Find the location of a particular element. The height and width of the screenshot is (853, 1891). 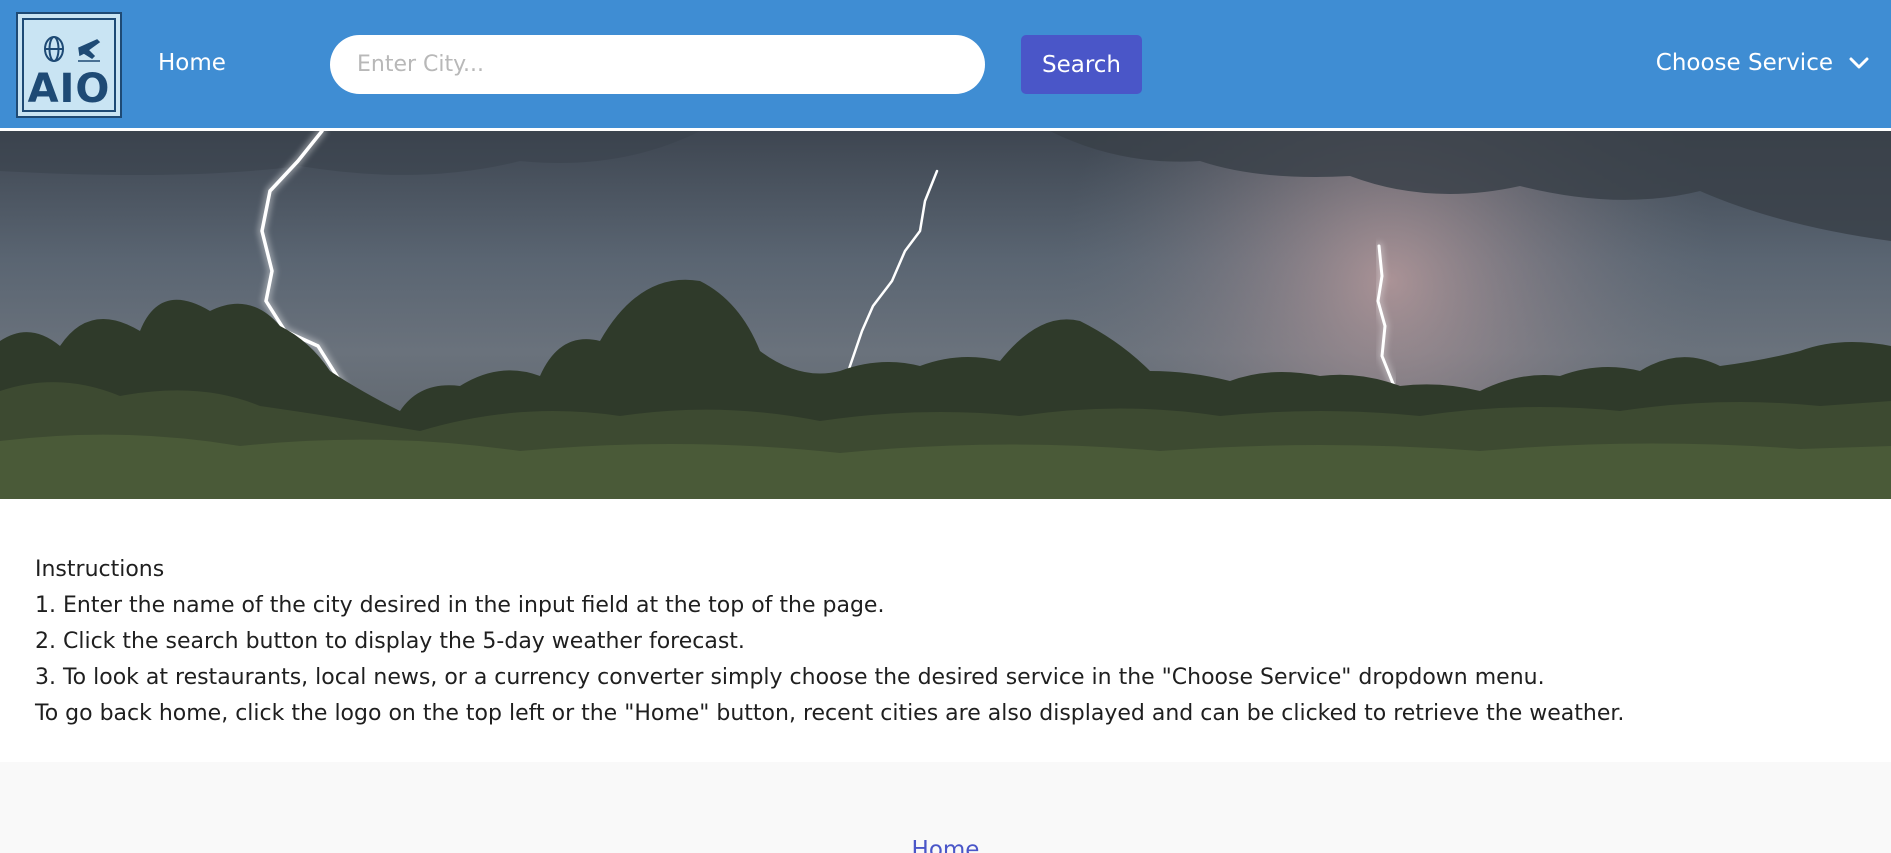

nav-home-link: Home is located at coordinates (192, 63).